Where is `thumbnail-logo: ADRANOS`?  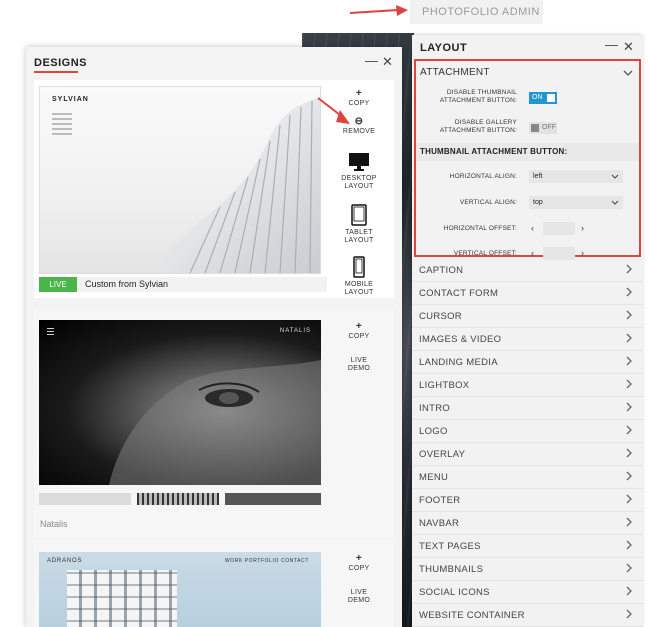
thumbnail-logo: ADRANOS is located at coordinates (65, 561).